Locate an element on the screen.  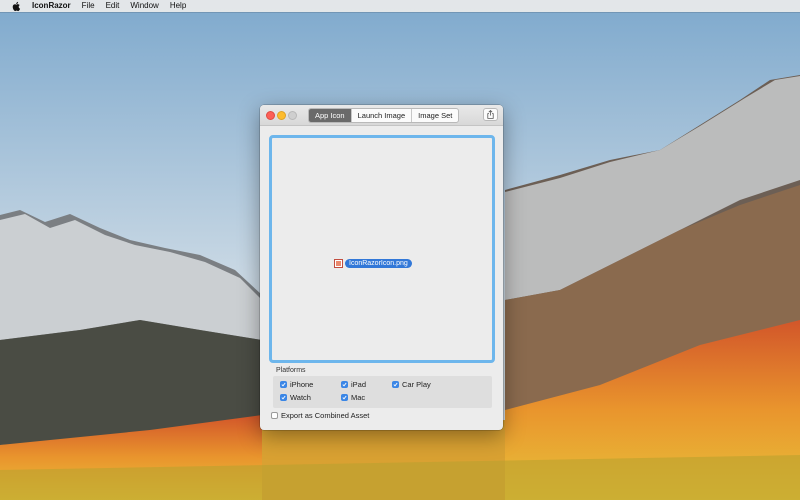
menu-bar: IconRazor File Edit Window Help is located at coordinates (400, 6).